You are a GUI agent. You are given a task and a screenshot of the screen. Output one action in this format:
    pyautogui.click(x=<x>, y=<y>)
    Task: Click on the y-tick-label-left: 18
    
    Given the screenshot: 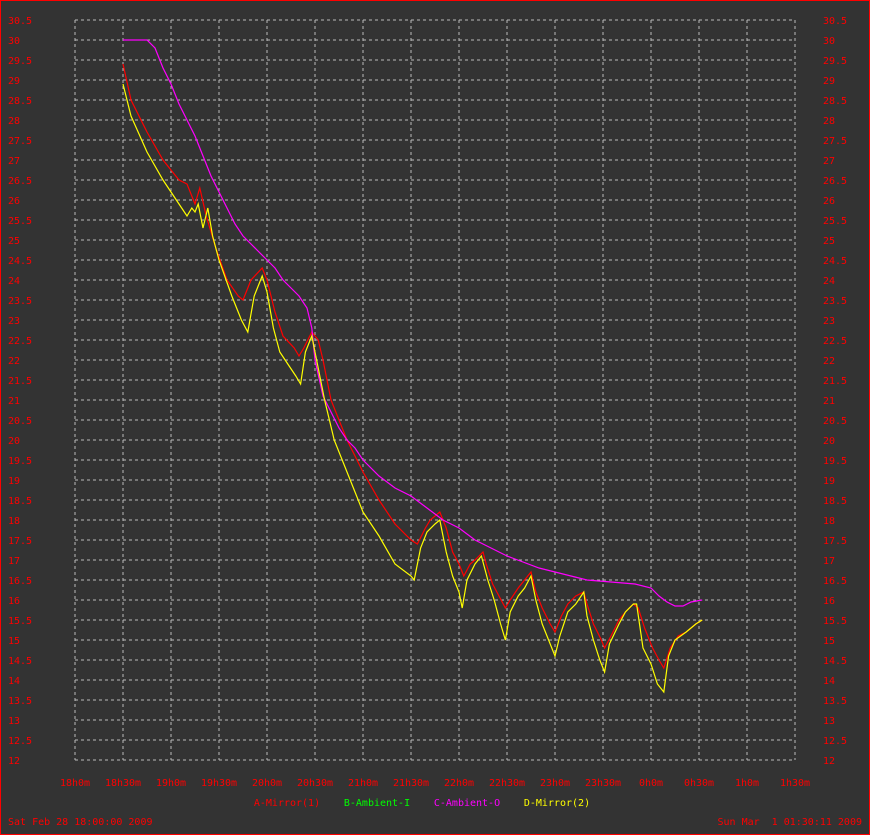 What is the action you would take?
    pyautogui.click(x=14, y=521)
    